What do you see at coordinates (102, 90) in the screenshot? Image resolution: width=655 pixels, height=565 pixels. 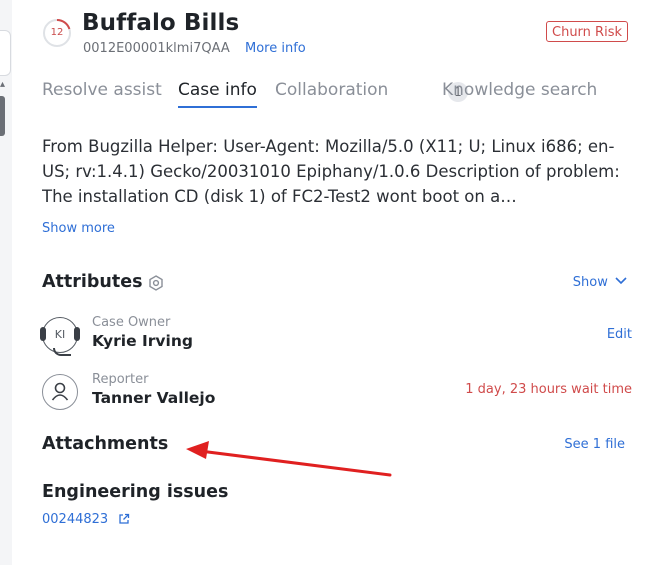 I see `tab-resolve-assist: Resolve assist` at bounding box center [102, 90].